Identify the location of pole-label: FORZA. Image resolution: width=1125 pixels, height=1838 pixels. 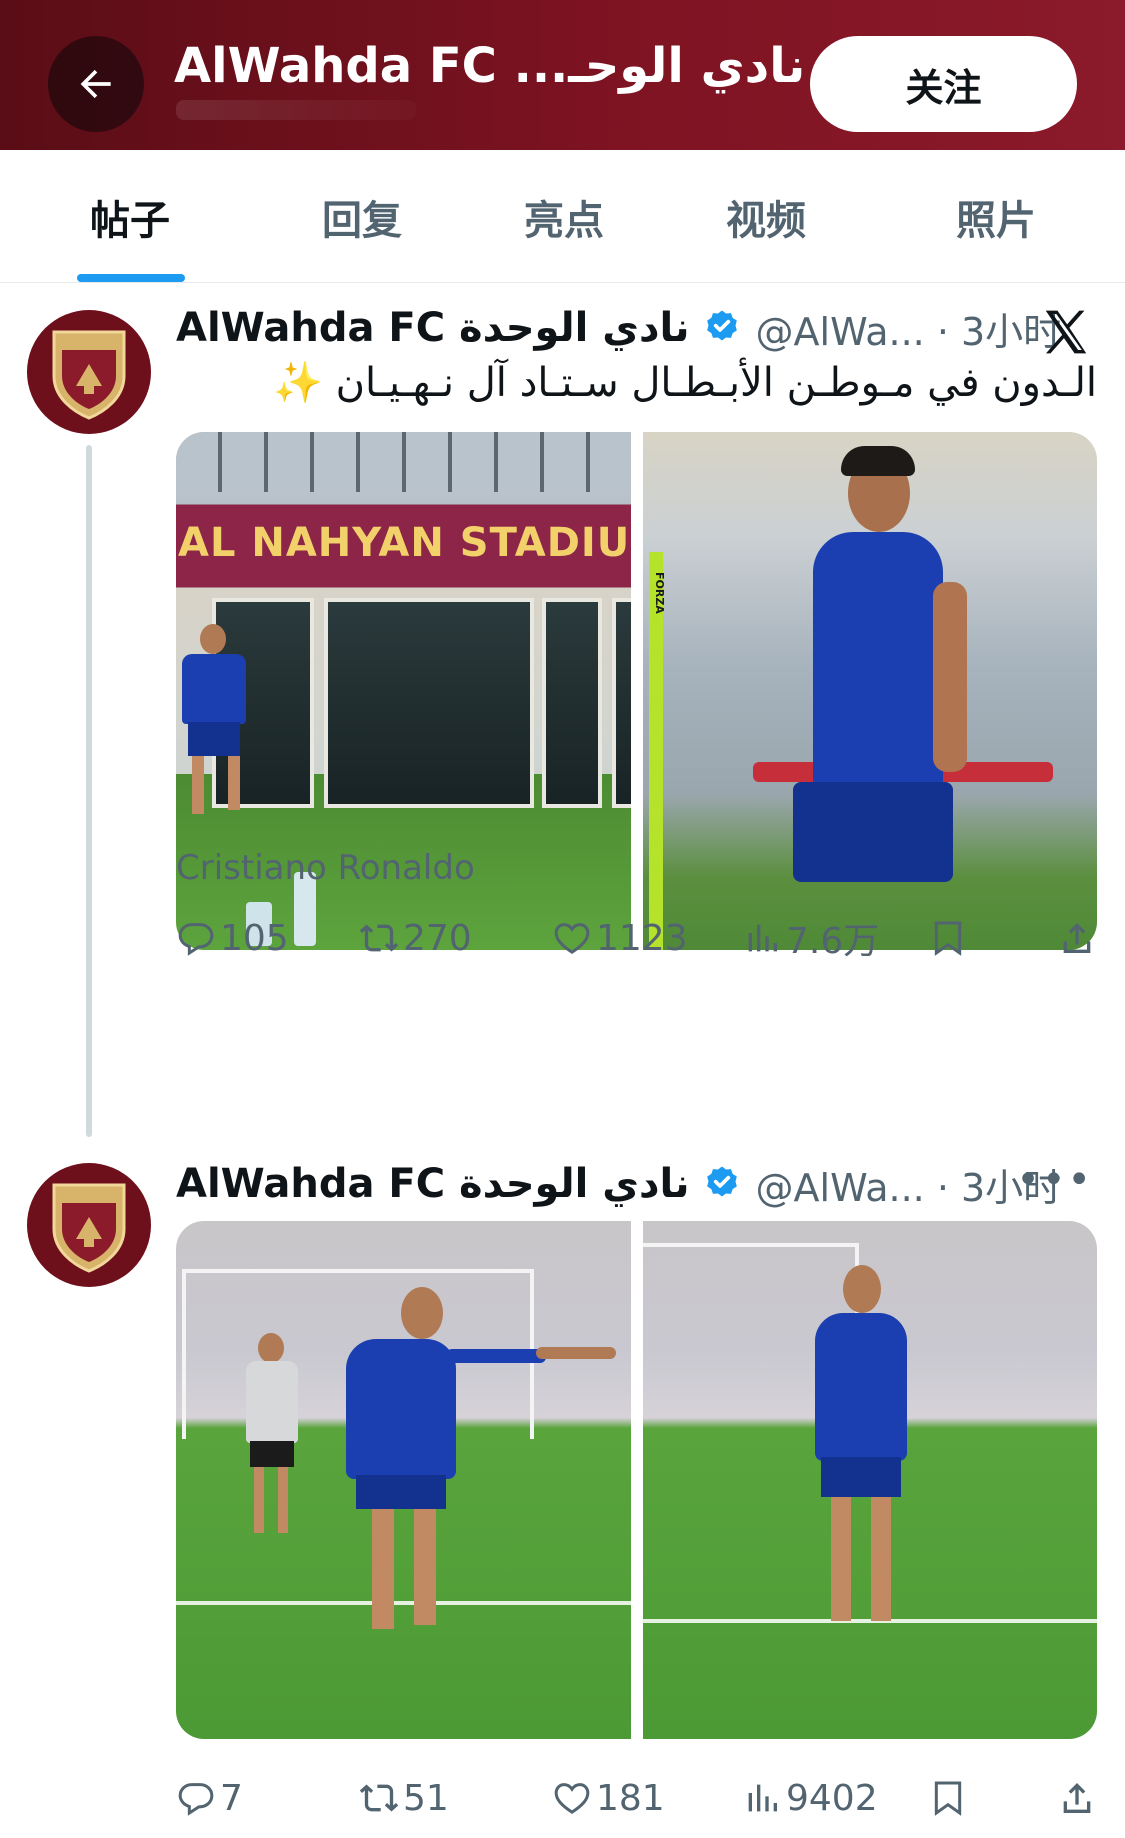
(659, 593).